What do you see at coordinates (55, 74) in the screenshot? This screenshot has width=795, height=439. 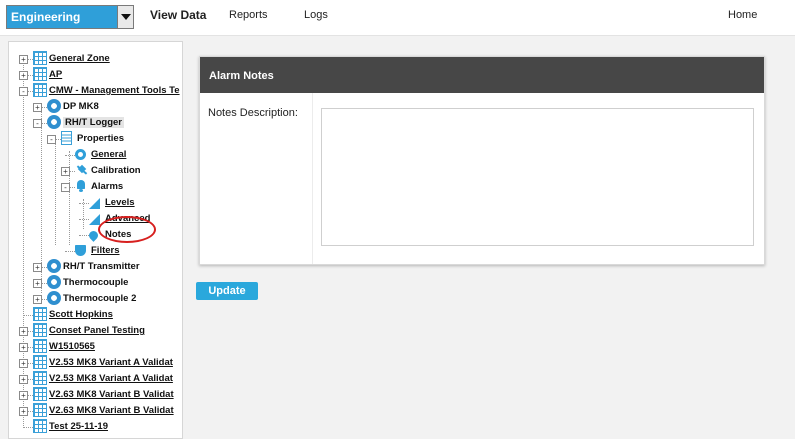 I see `tree-item-label: AP` at bounding box center [55, 74].